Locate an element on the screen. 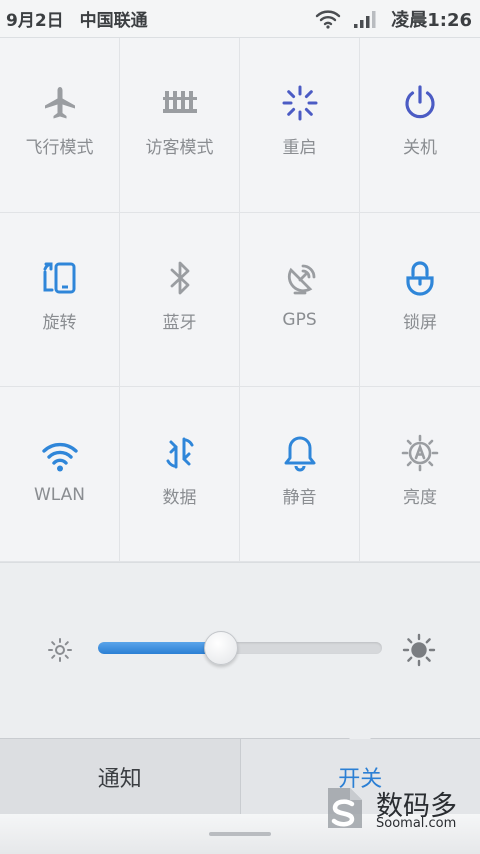 Image resolution: width=480 pixels, height=854 pixels. bell-icon is located at coordinates (300, 453).